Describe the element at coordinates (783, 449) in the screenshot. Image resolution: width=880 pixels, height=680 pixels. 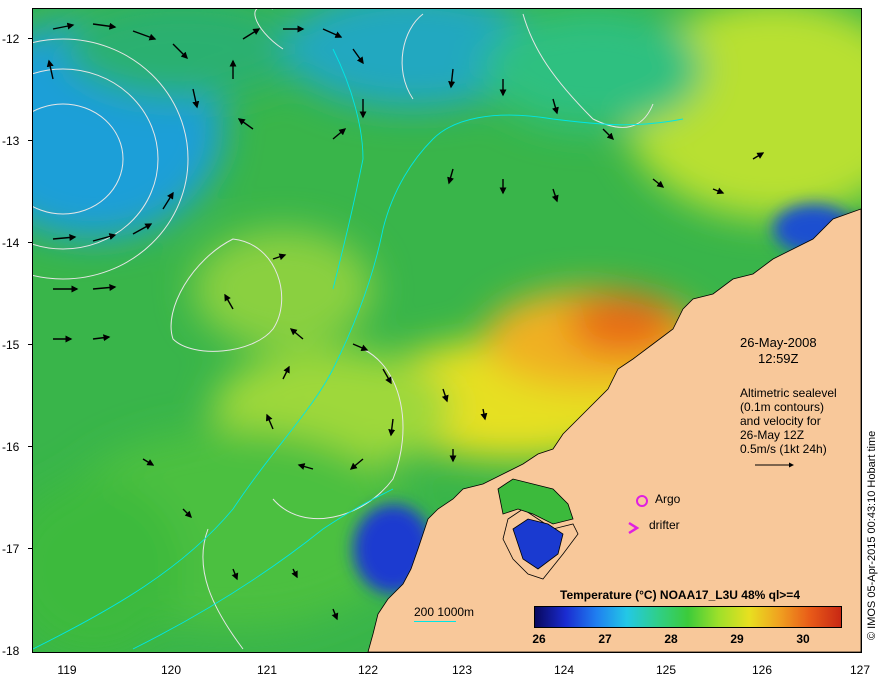
I see `altimetry-note-line: 0.5m/s (1kt 24h)` at that location.